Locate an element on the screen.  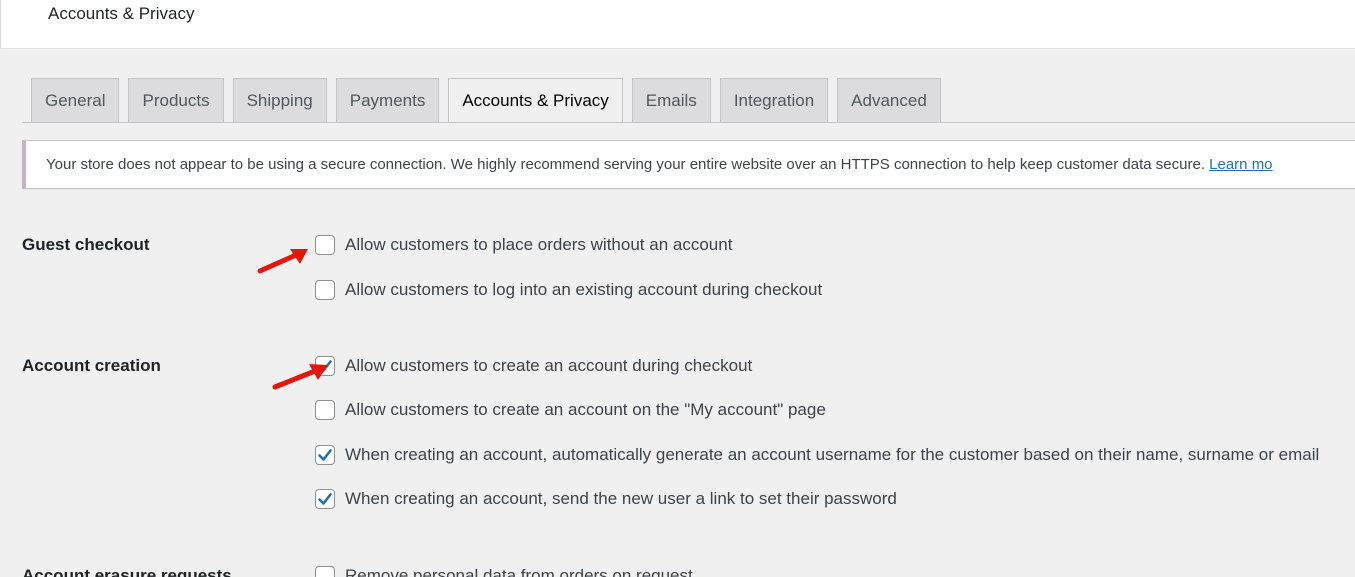
guest-checkout-label: Guest checkout is located at coordinates (86, 244).